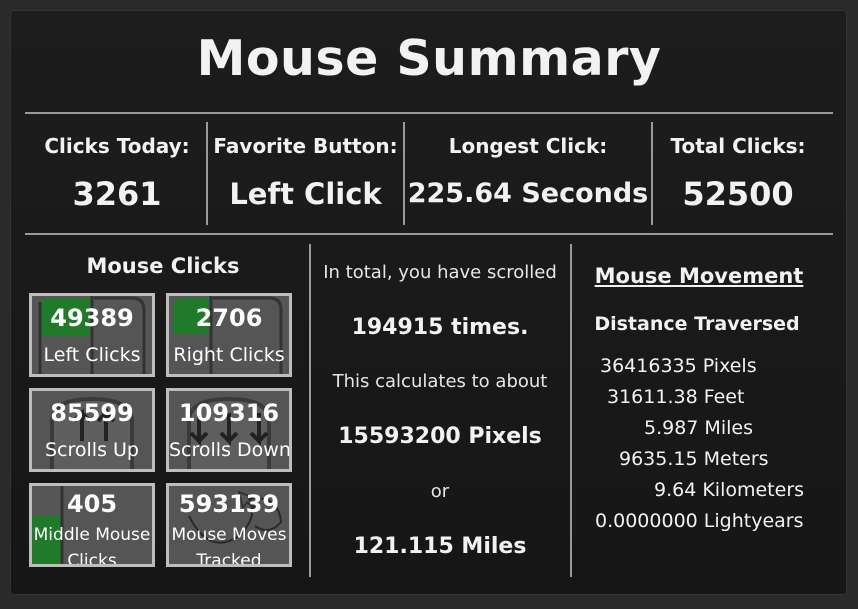 The width and height of the screenshot is (858, 609). Describe the element at coordinates (229, 559) in the screenshot. I see `tile-label-line: Tracked` at that location.